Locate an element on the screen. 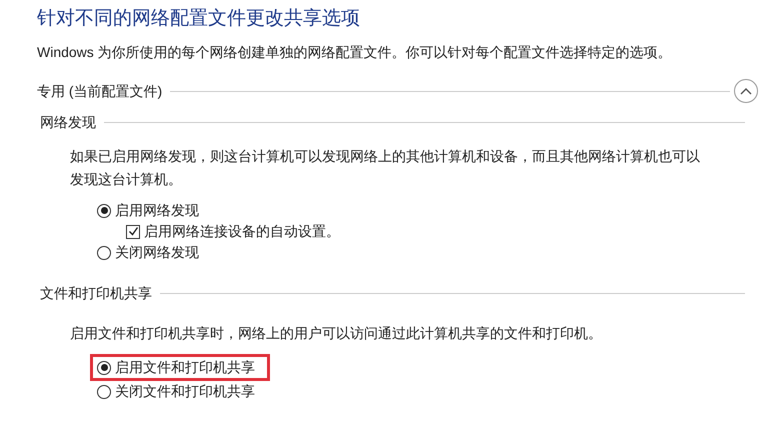  option-label: 启用文件和打印机共享 is located at coordinates (185, 367).